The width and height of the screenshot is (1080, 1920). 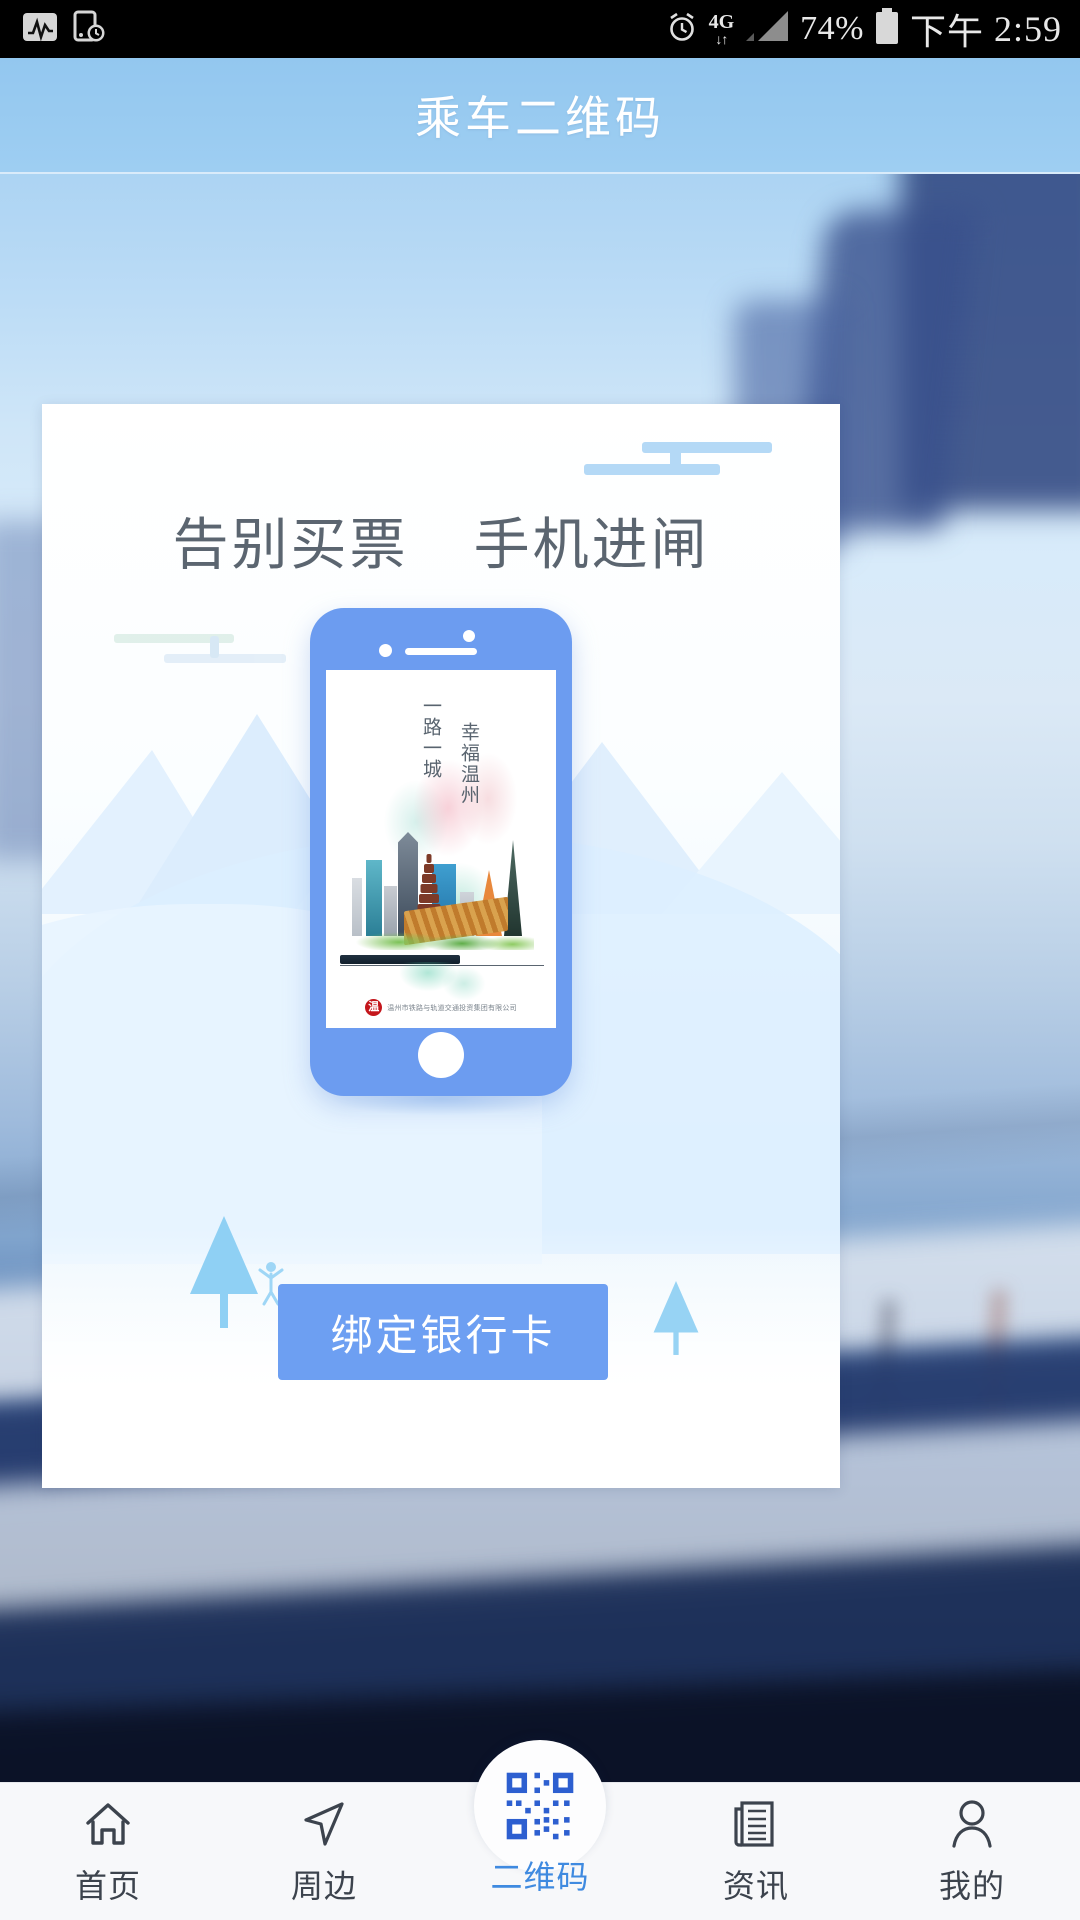 What do you see at coordinates (200, 650) in the screenshot?
I see `decorative-lines-left` at bounding box center [200, 650].